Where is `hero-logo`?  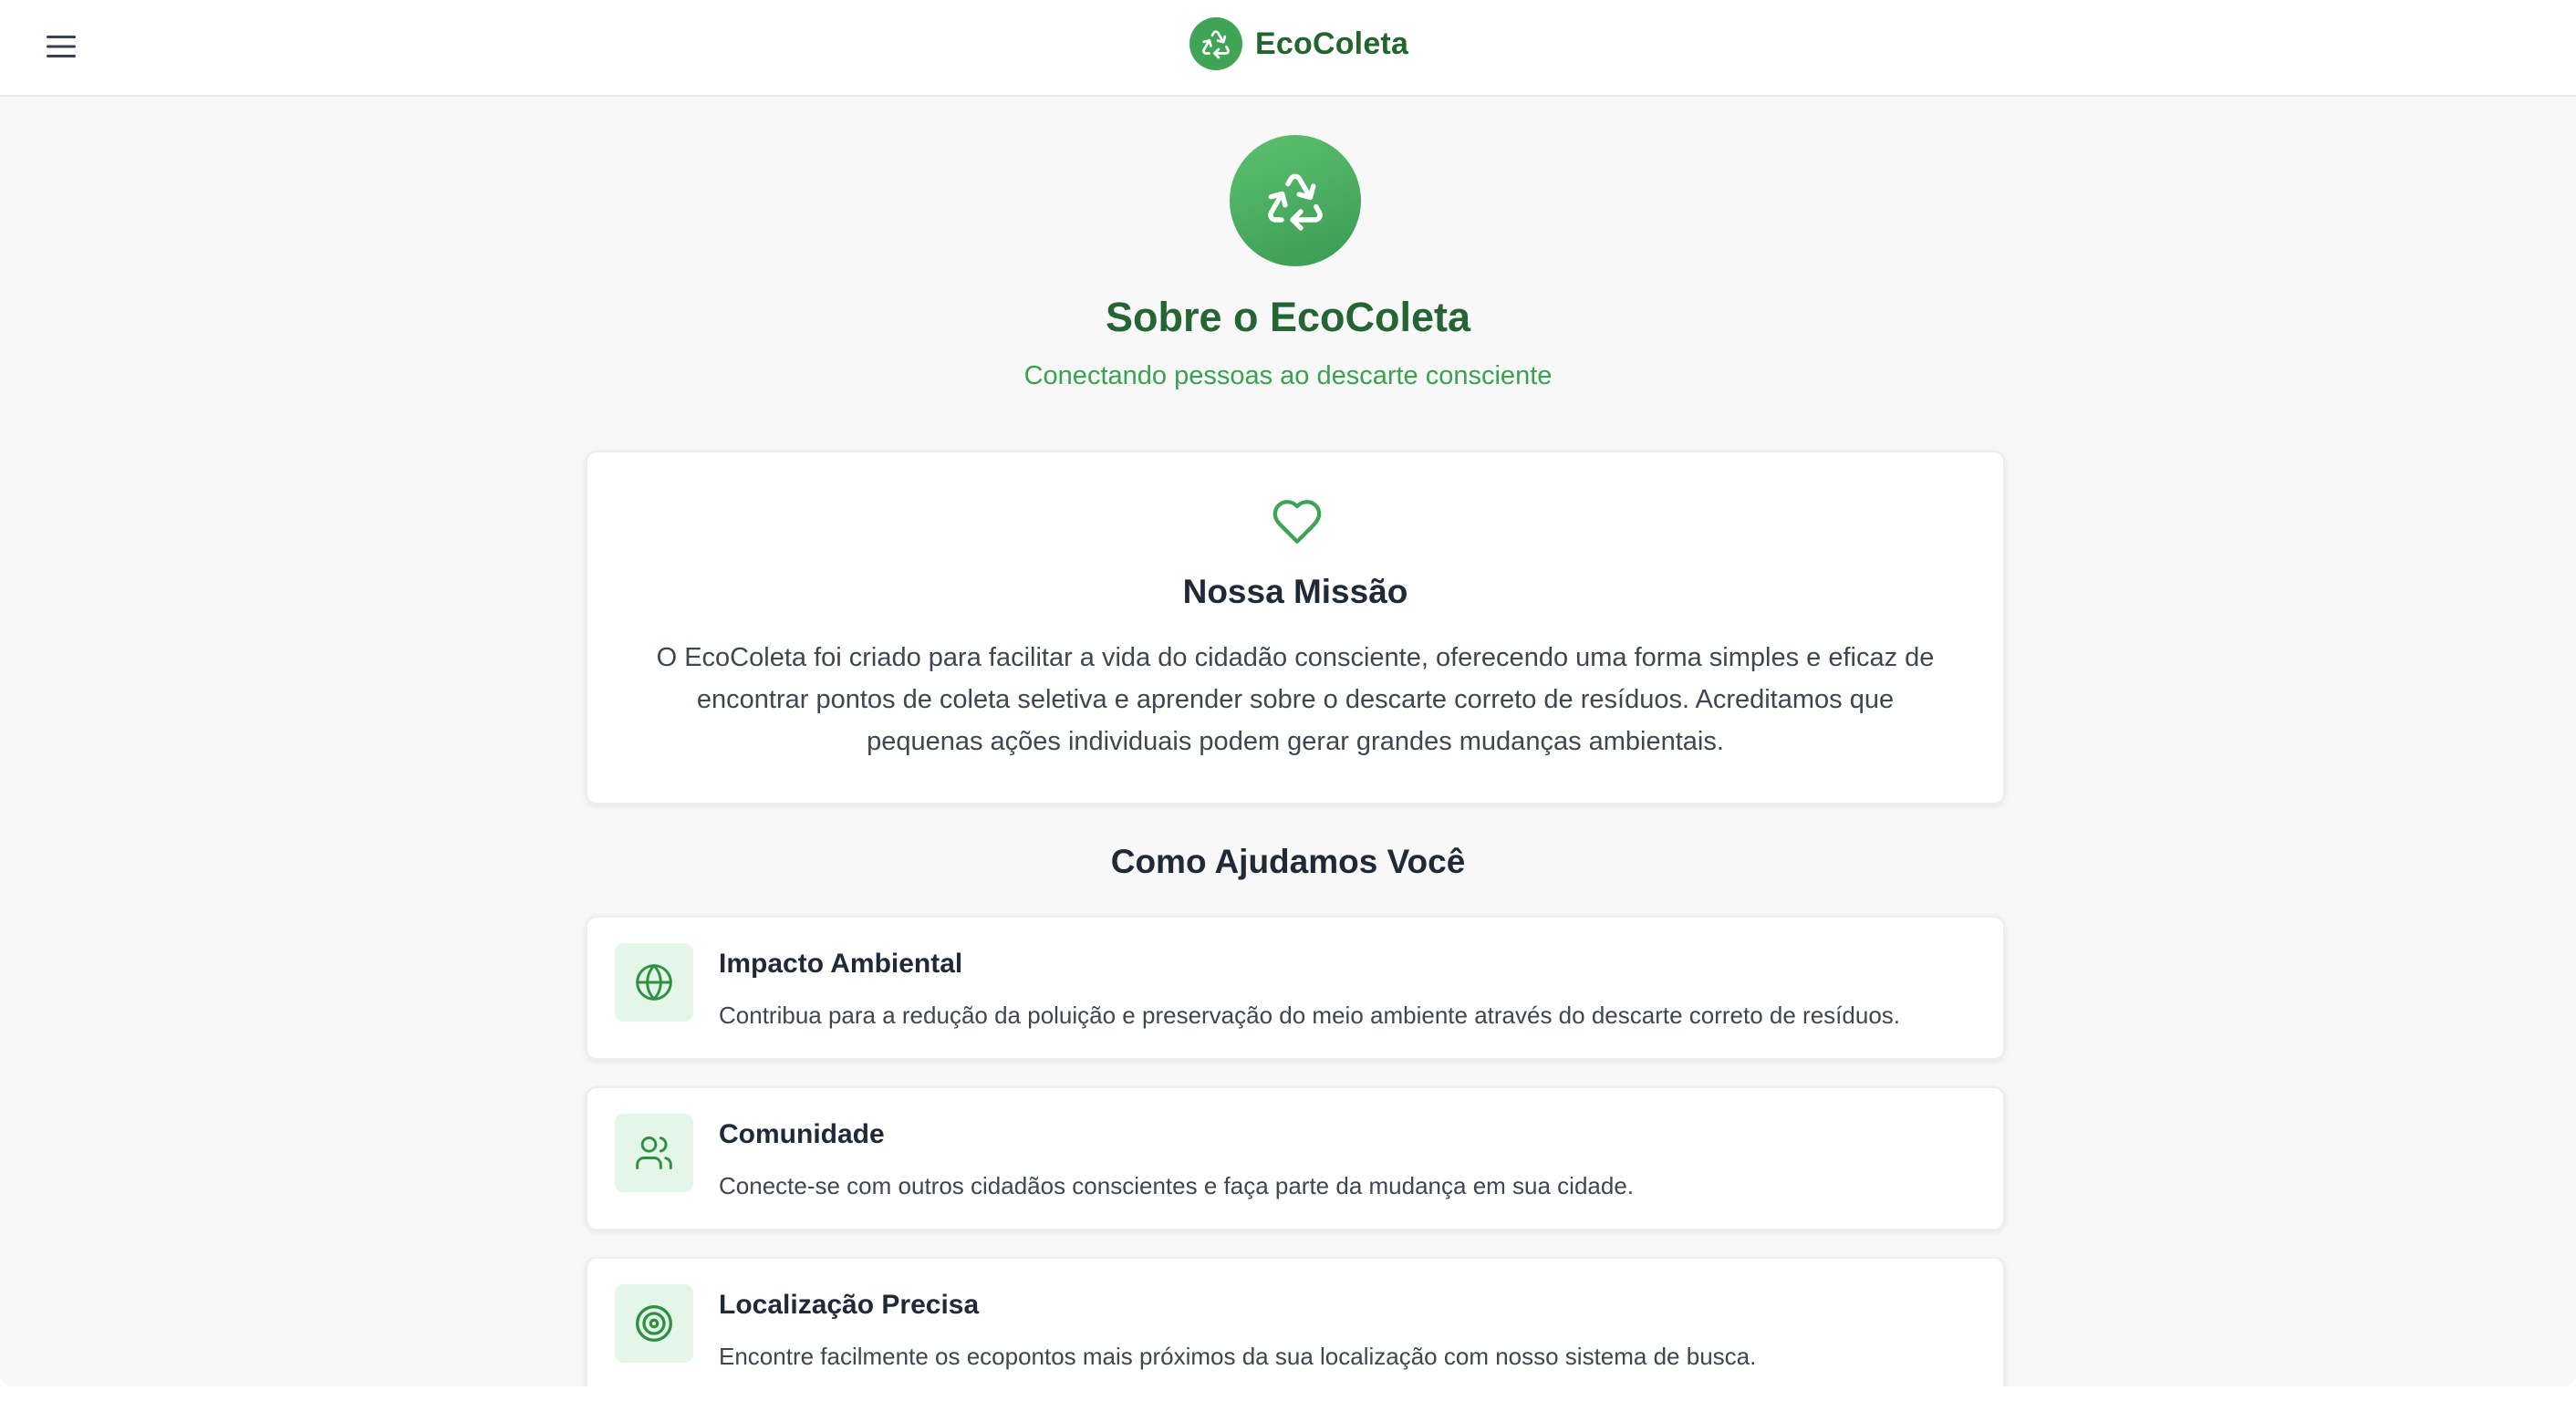 hero-logo is located at coordinates (1295, 200).